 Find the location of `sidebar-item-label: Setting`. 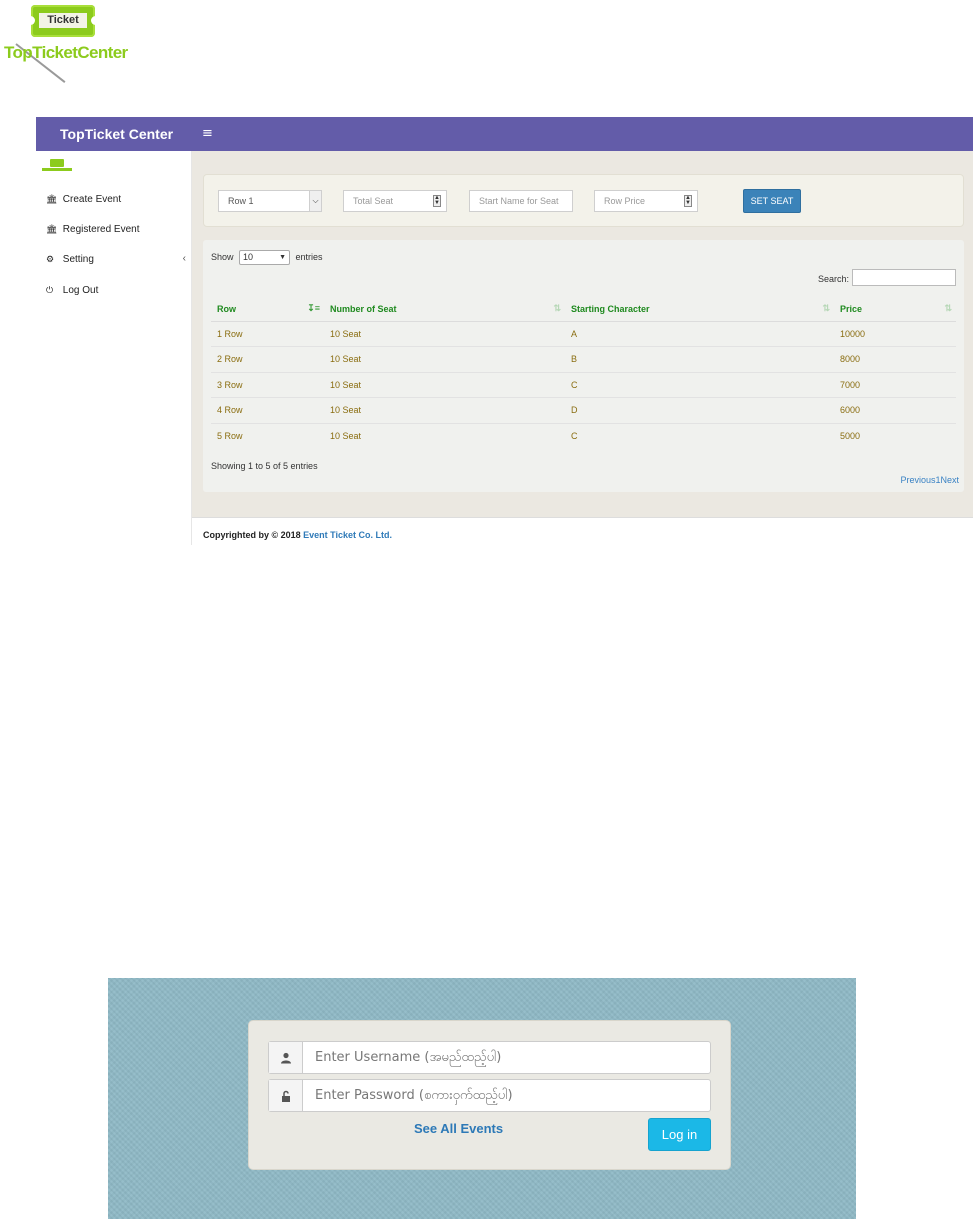

sidebar-item-label: Setting is located at coordinates (78, 259).